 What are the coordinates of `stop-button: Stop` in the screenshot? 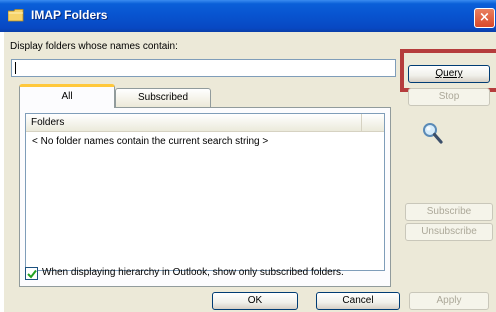 It's located at (449, 97).